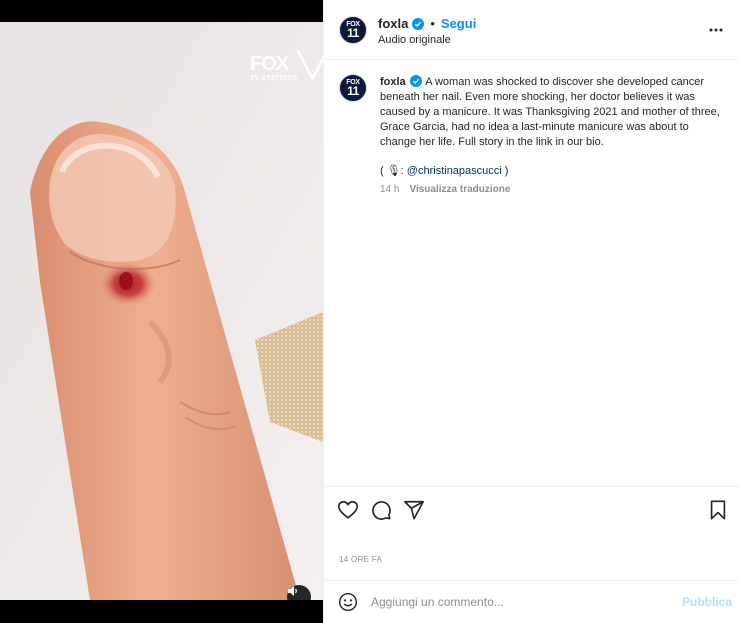  What do you see at coordinates (521, 602) in the screenshot?
I see `comment-input` at bounding box center [521, 602].